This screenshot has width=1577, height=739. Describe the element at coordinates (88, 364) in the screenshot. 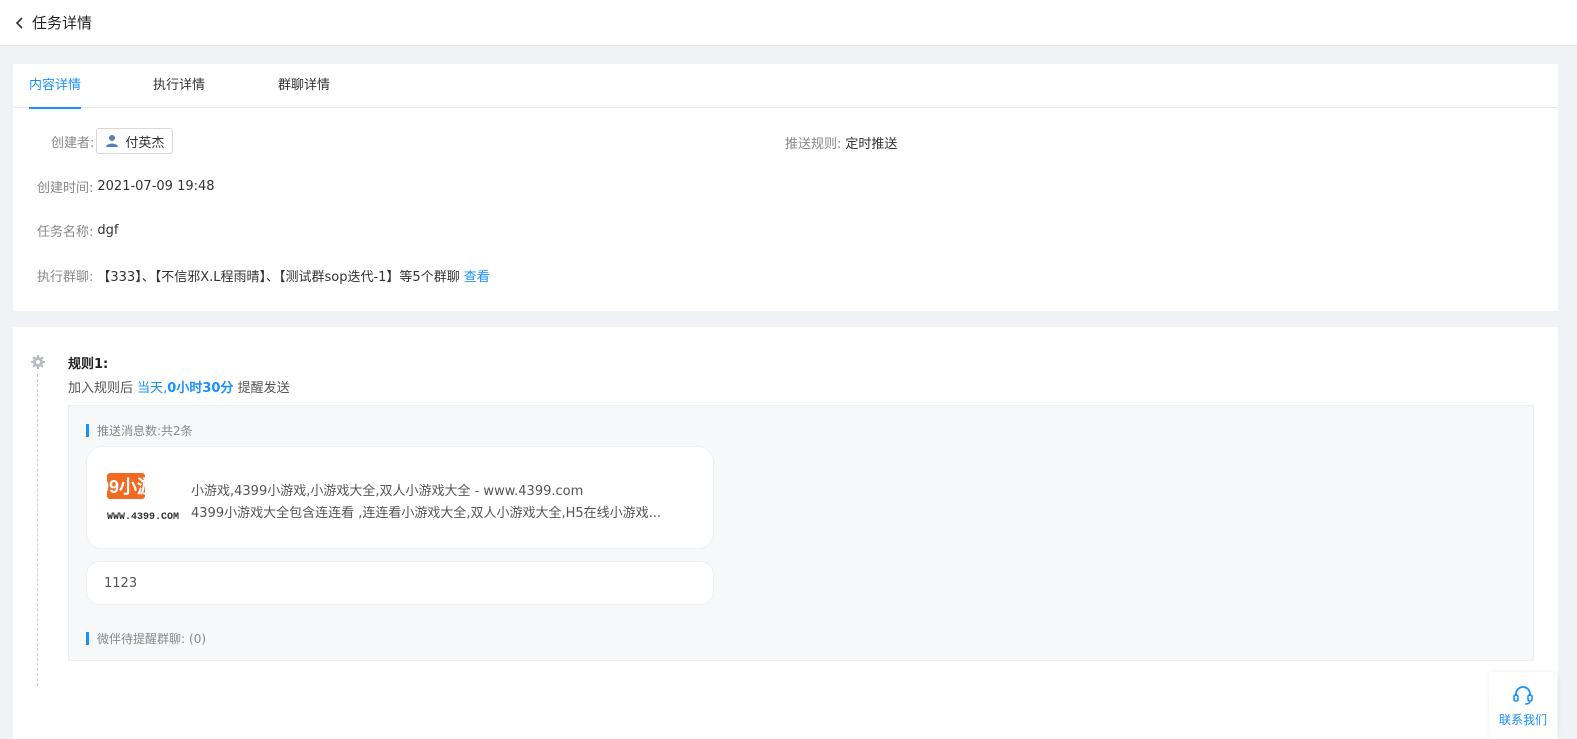

I see `rule-title: 规则1:` at that location.